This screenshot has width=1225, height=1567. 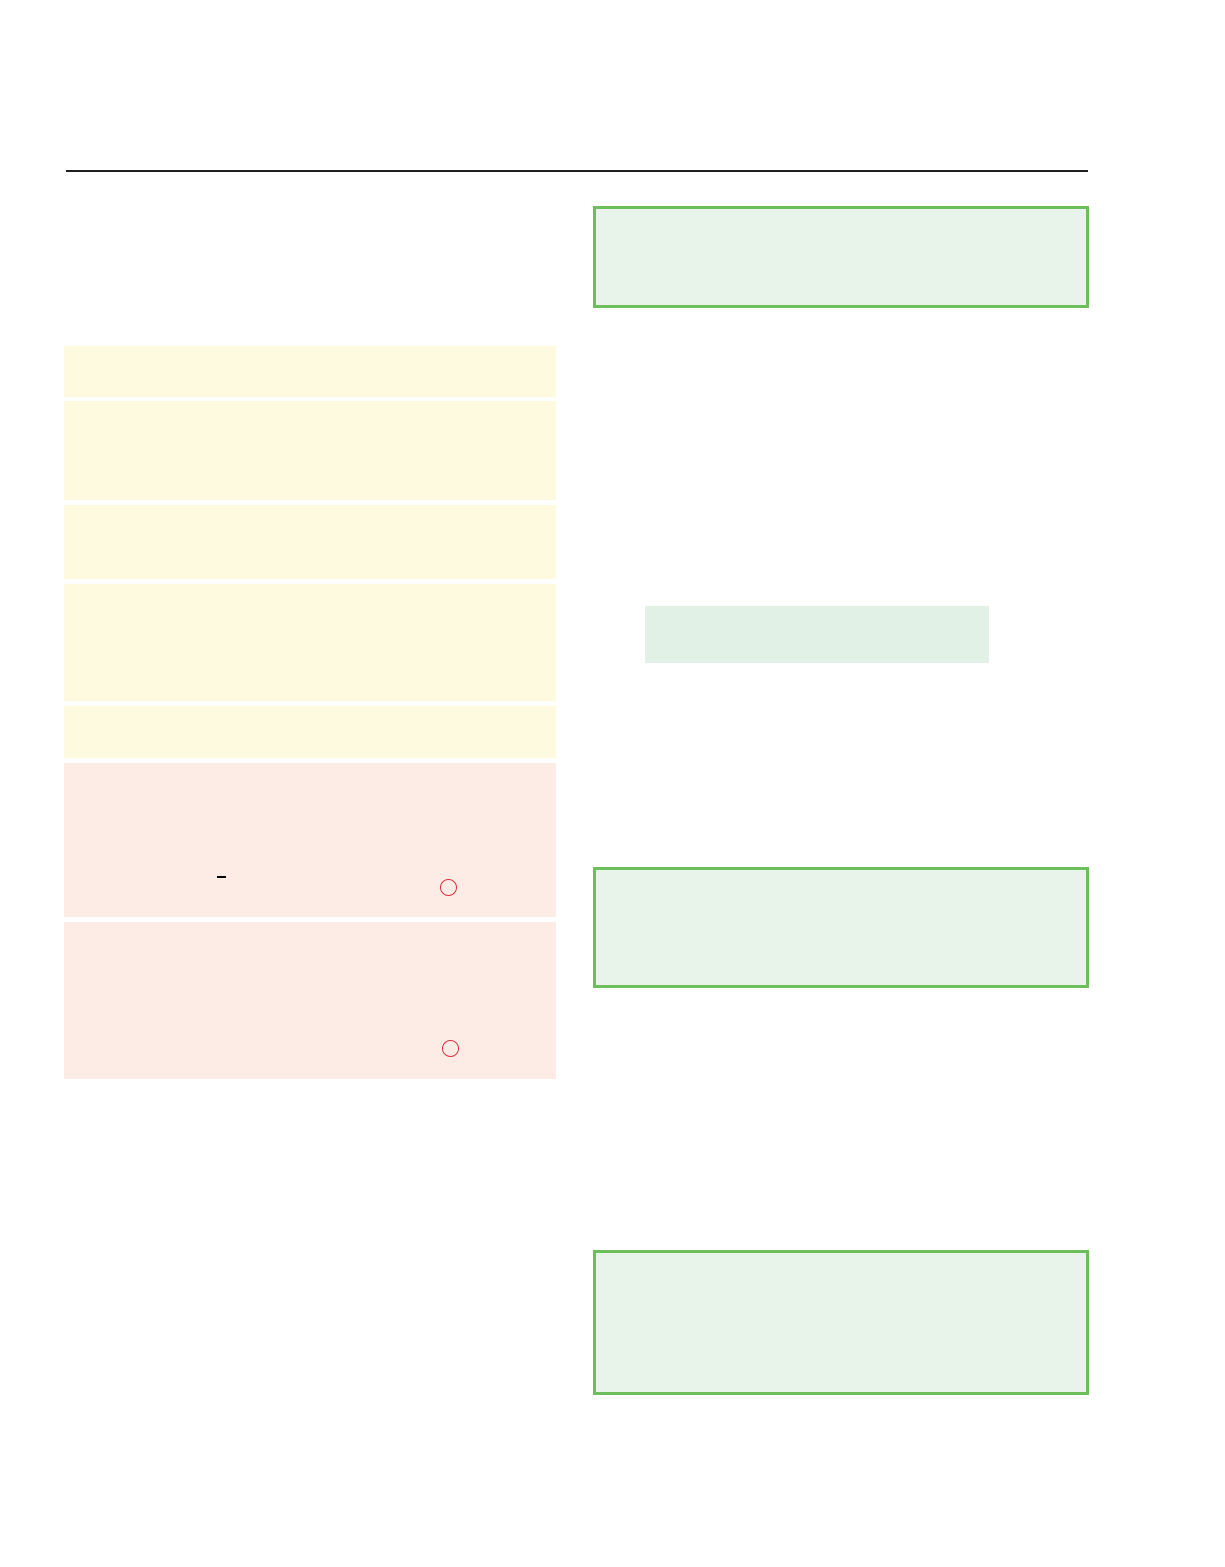 What do you see at coordinates (817, 634) in the screenshot?
I see `shaded-equation-box` at bounding box center [817, 634].